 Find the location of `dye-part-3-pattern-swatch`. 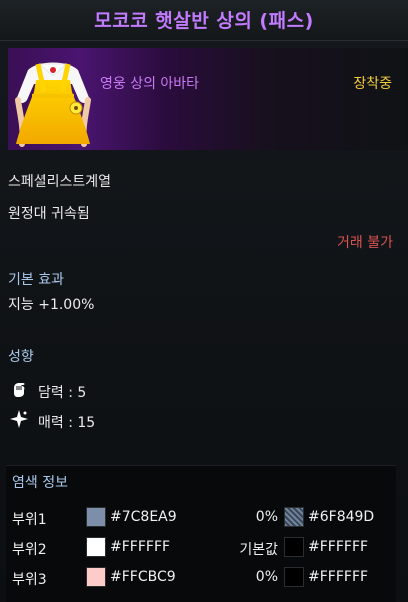

dye-part-3-pattern-swatch is located at coordinates (294, 577).